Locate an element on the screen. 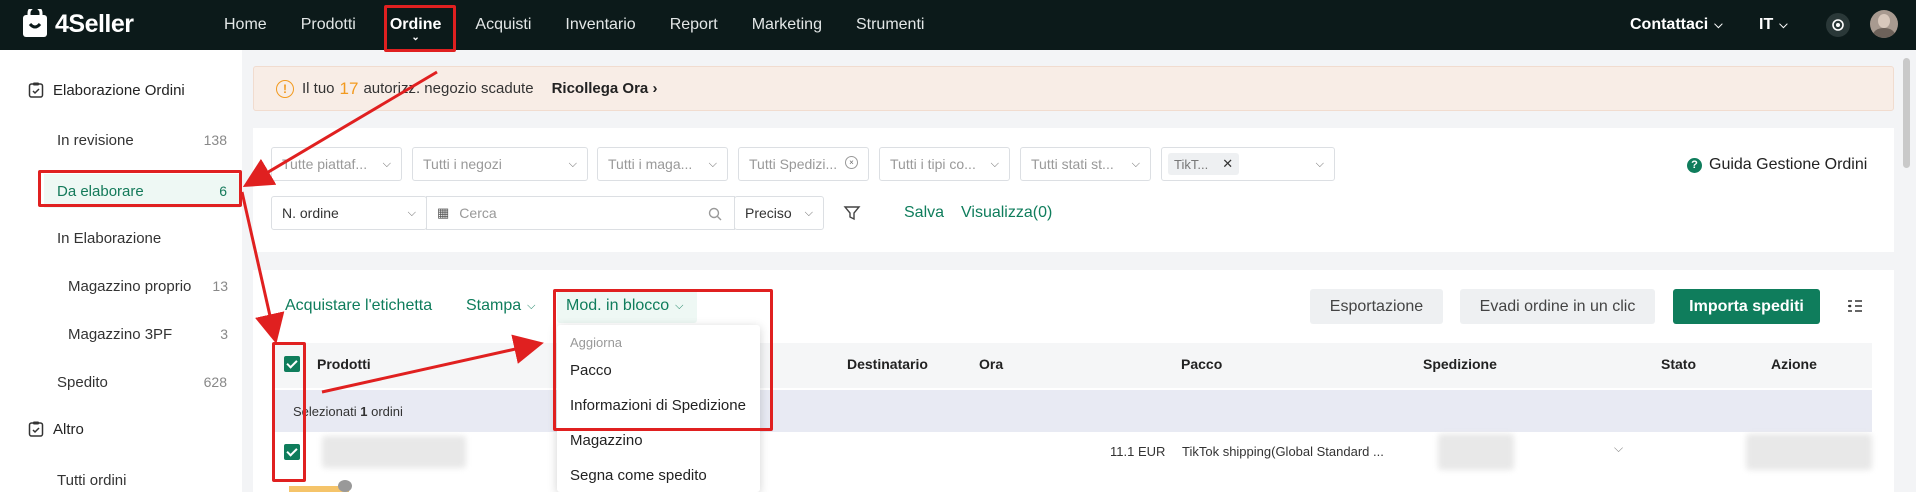 This screenshot has width=1916, height=492. annotation-arrows is located at coordinates (392, 232).